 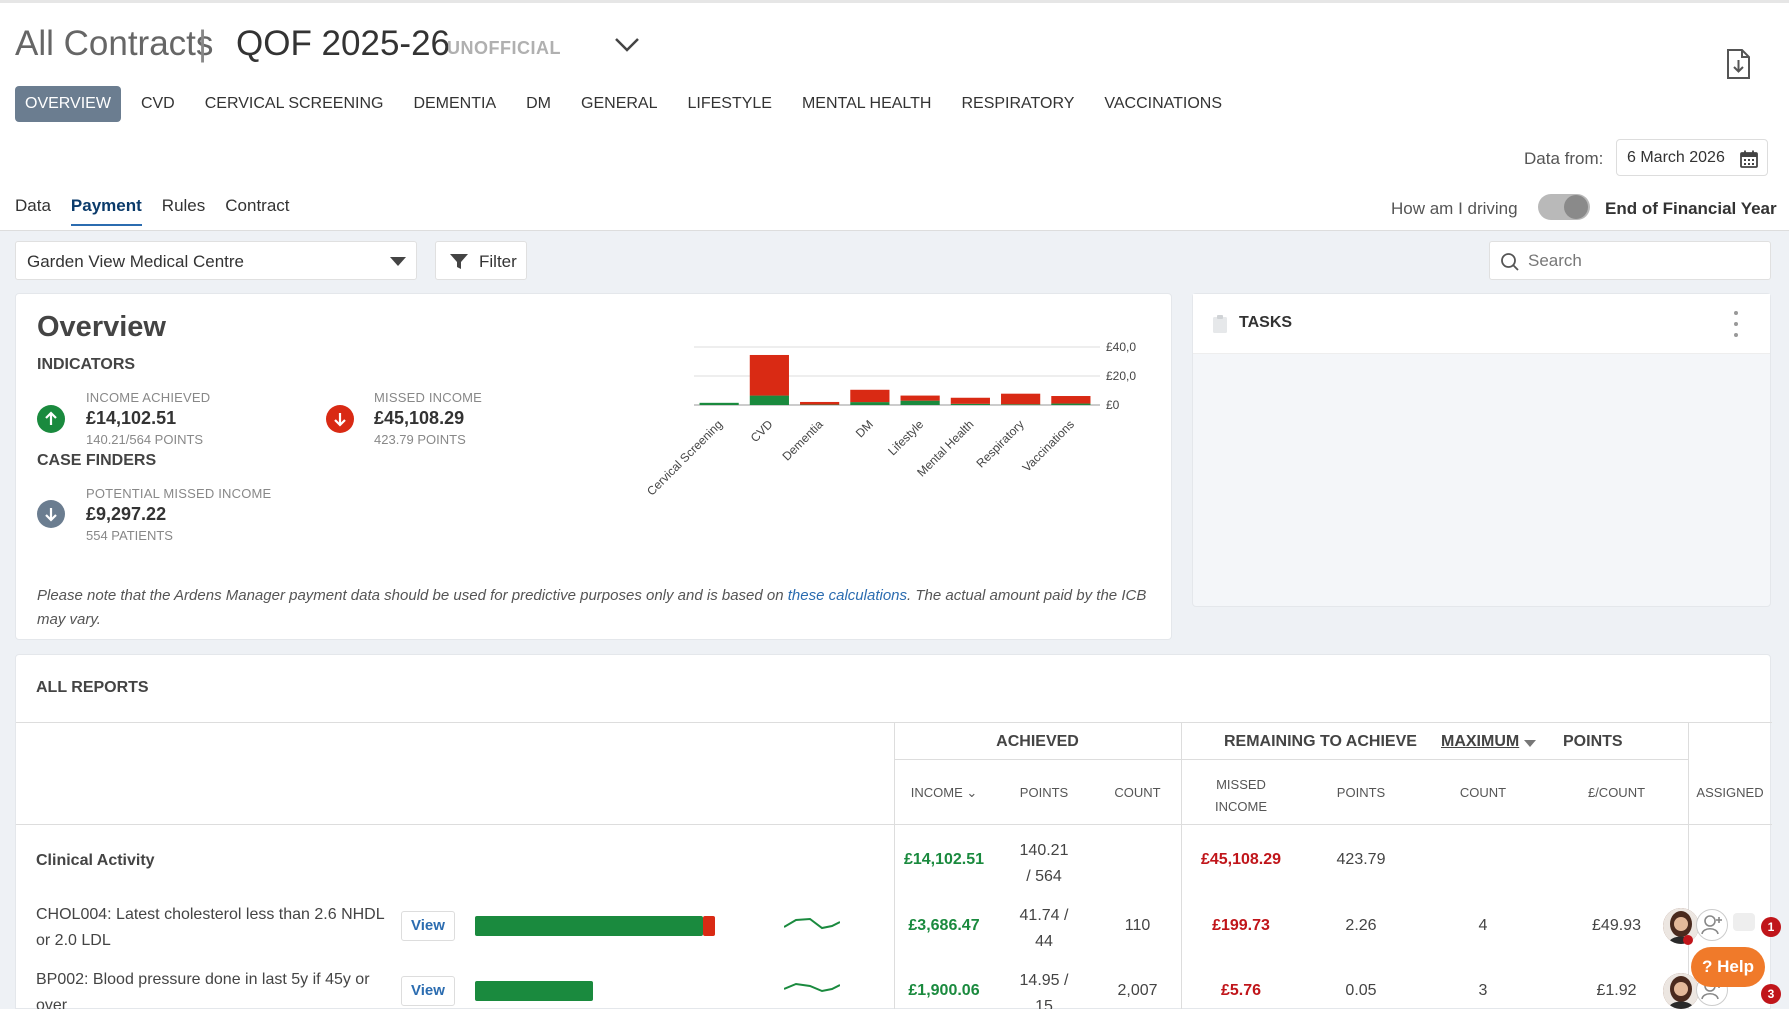 What do you see at coordinates (504, 48) in the screenshot?
I see `status-badge: UNOFFICIAL` at bounding box center [504, 48].